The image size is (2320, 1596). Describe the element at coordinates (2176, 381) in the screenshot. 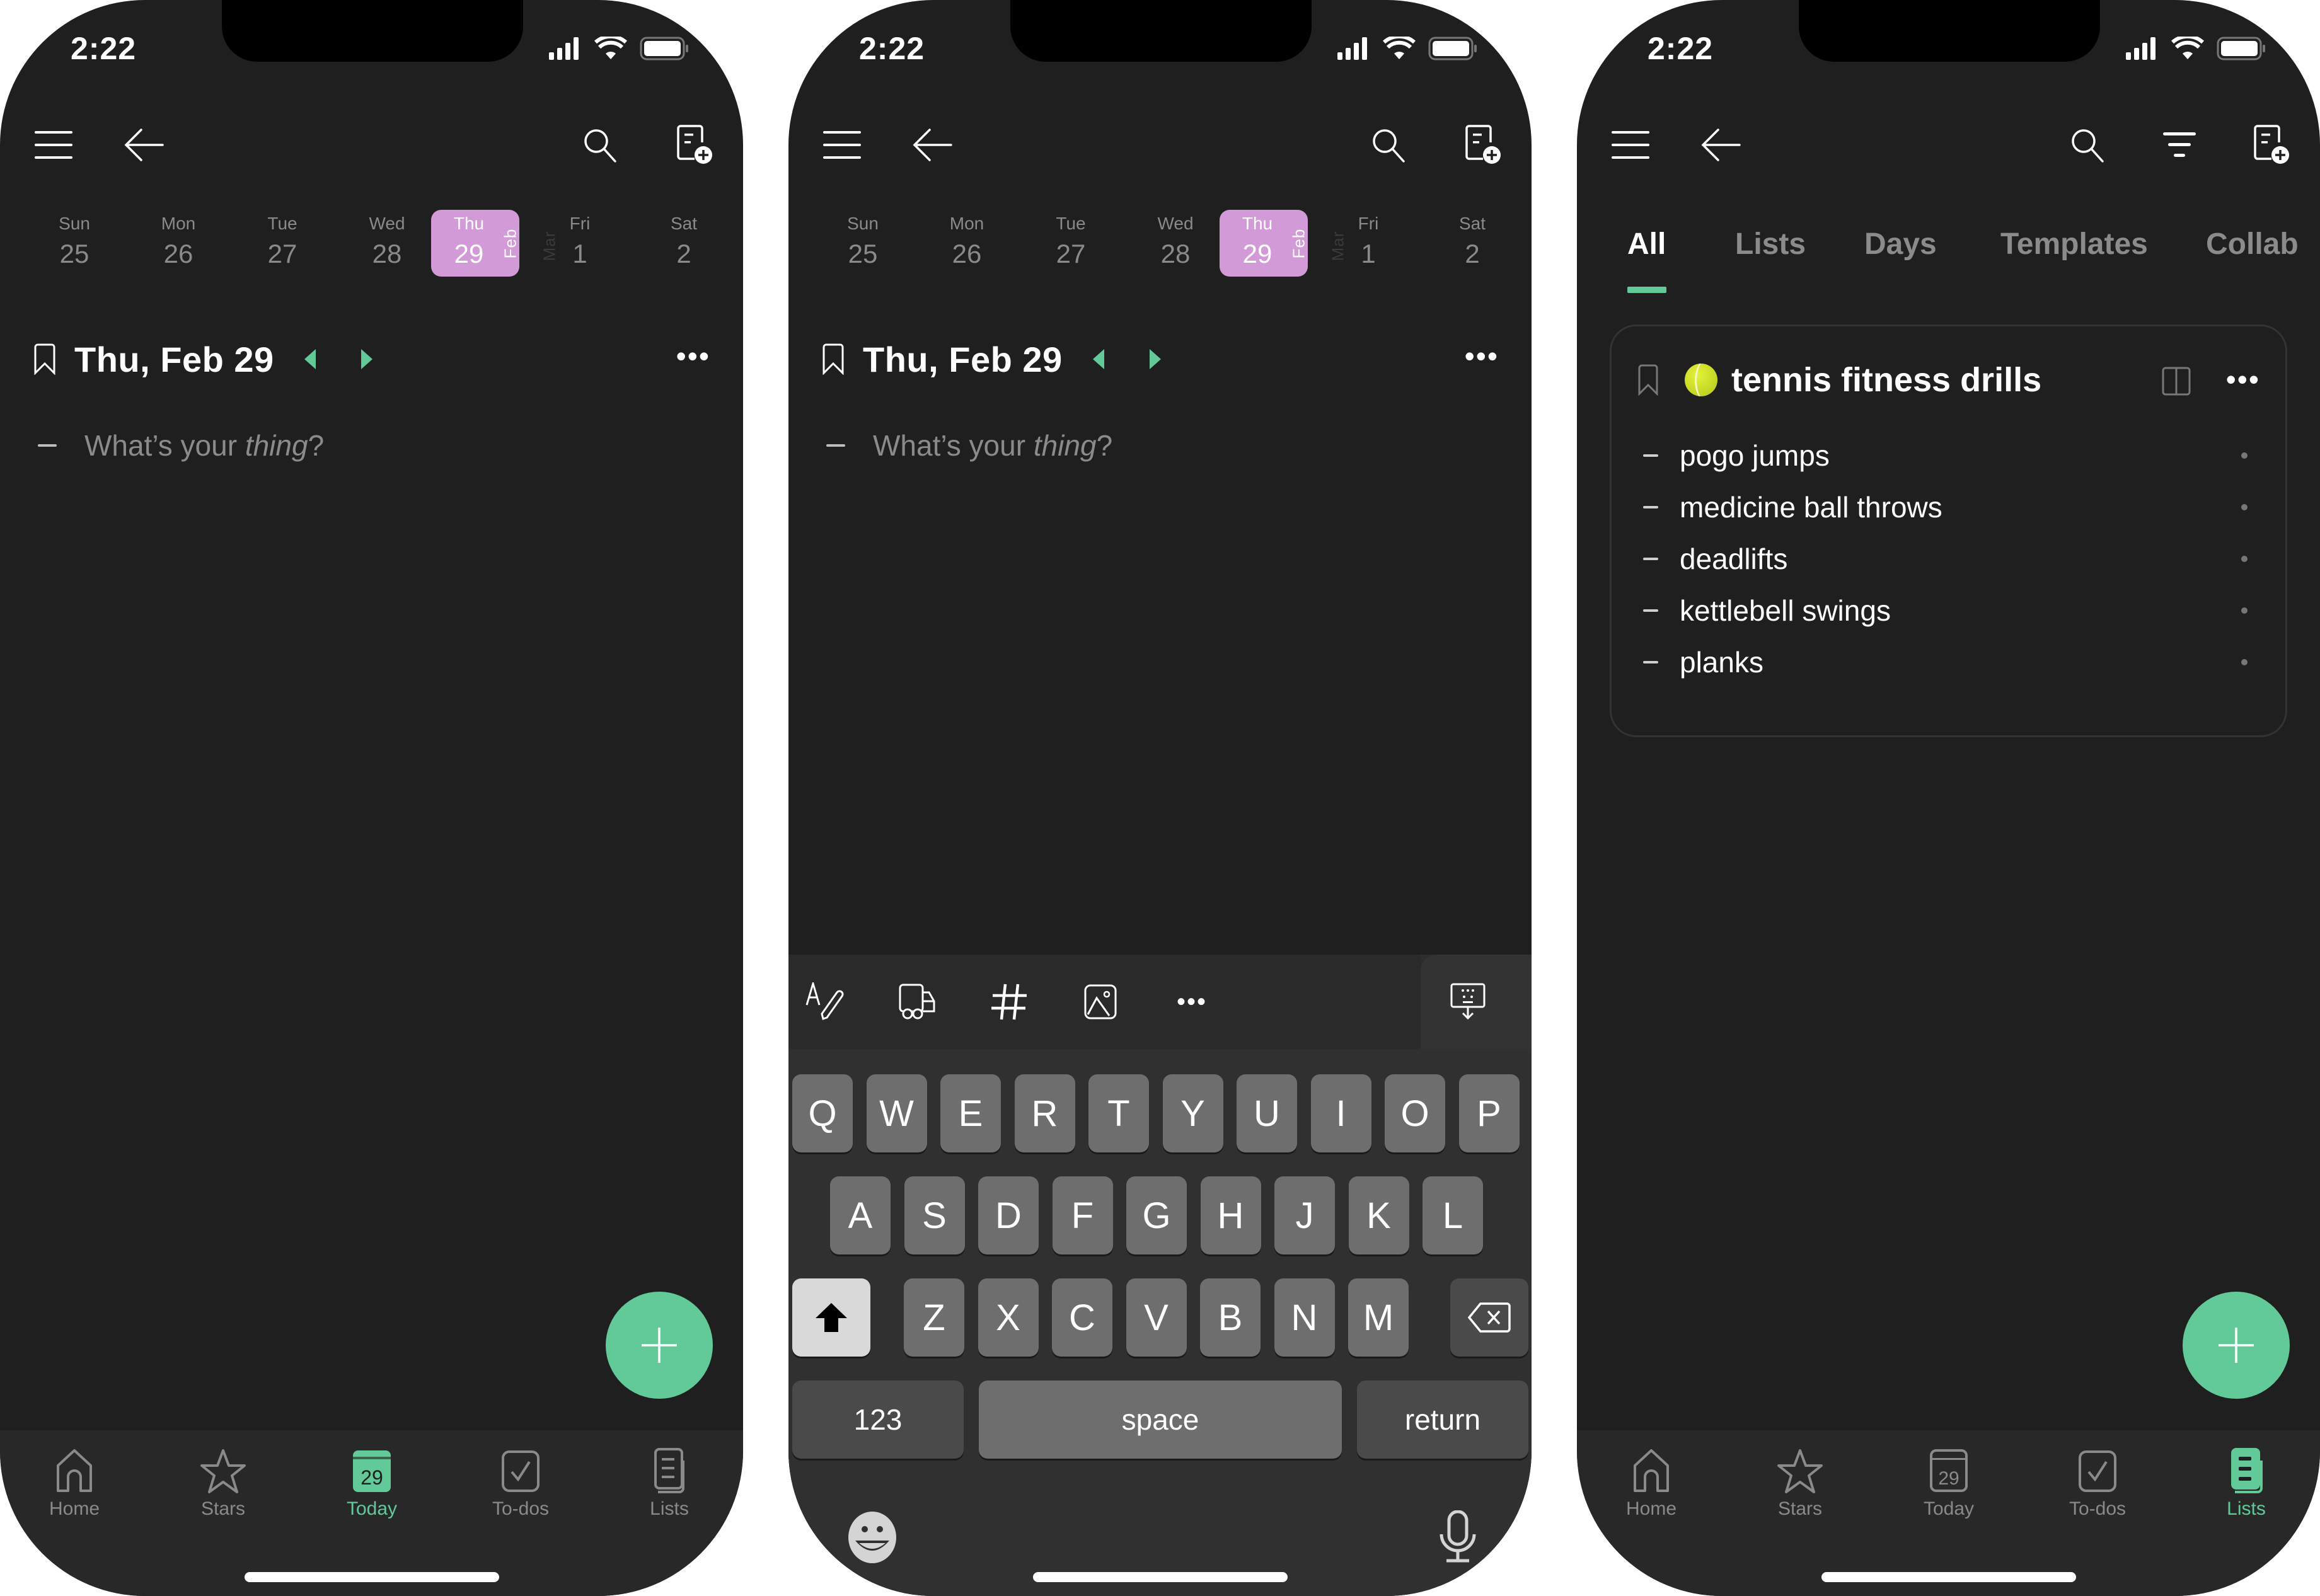

I see `split-view-icon` at that location.